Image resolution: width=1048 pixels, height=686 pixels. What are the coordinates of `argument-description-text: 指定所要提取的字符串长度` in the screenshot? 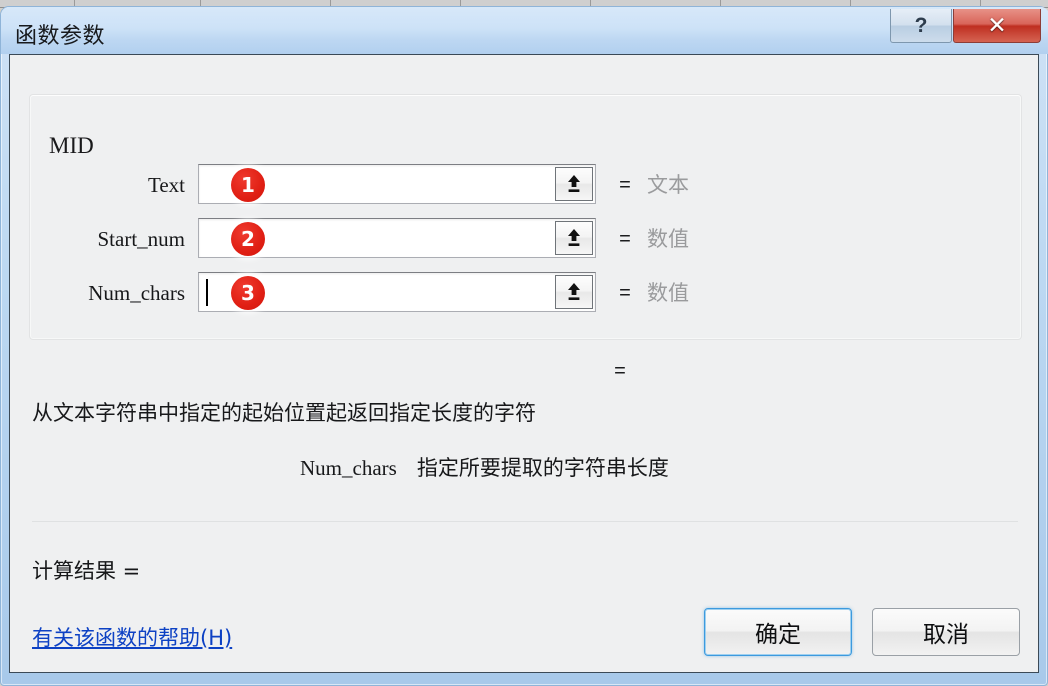 It's located at (542, 468).